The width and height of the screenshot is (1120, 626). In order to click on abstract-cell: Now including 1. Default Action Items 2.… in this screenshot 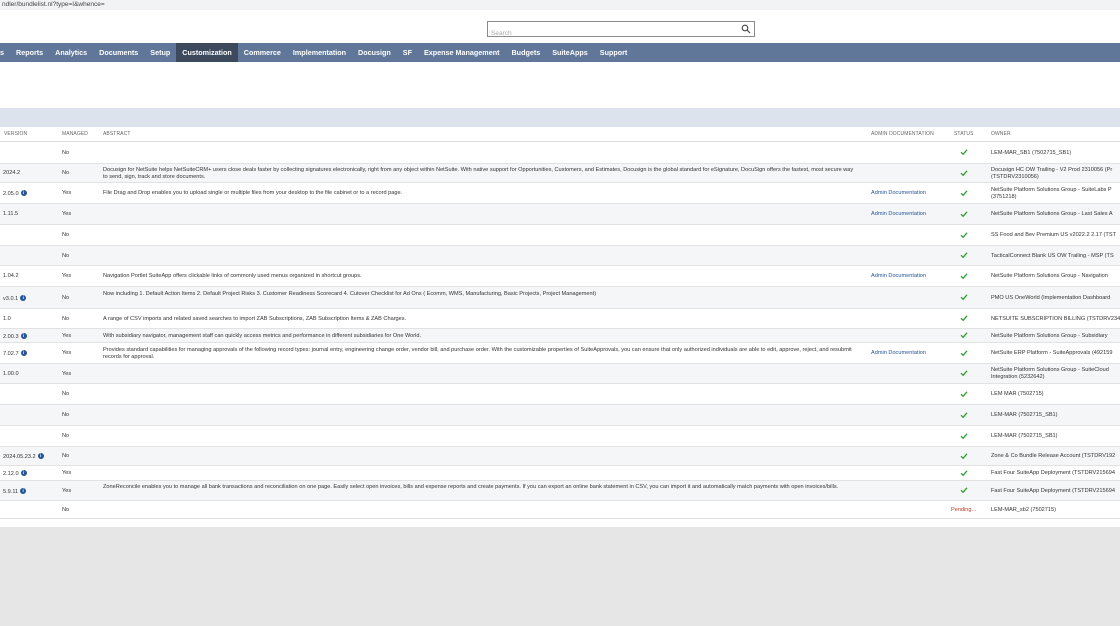, I will do `click(350, 294)`.